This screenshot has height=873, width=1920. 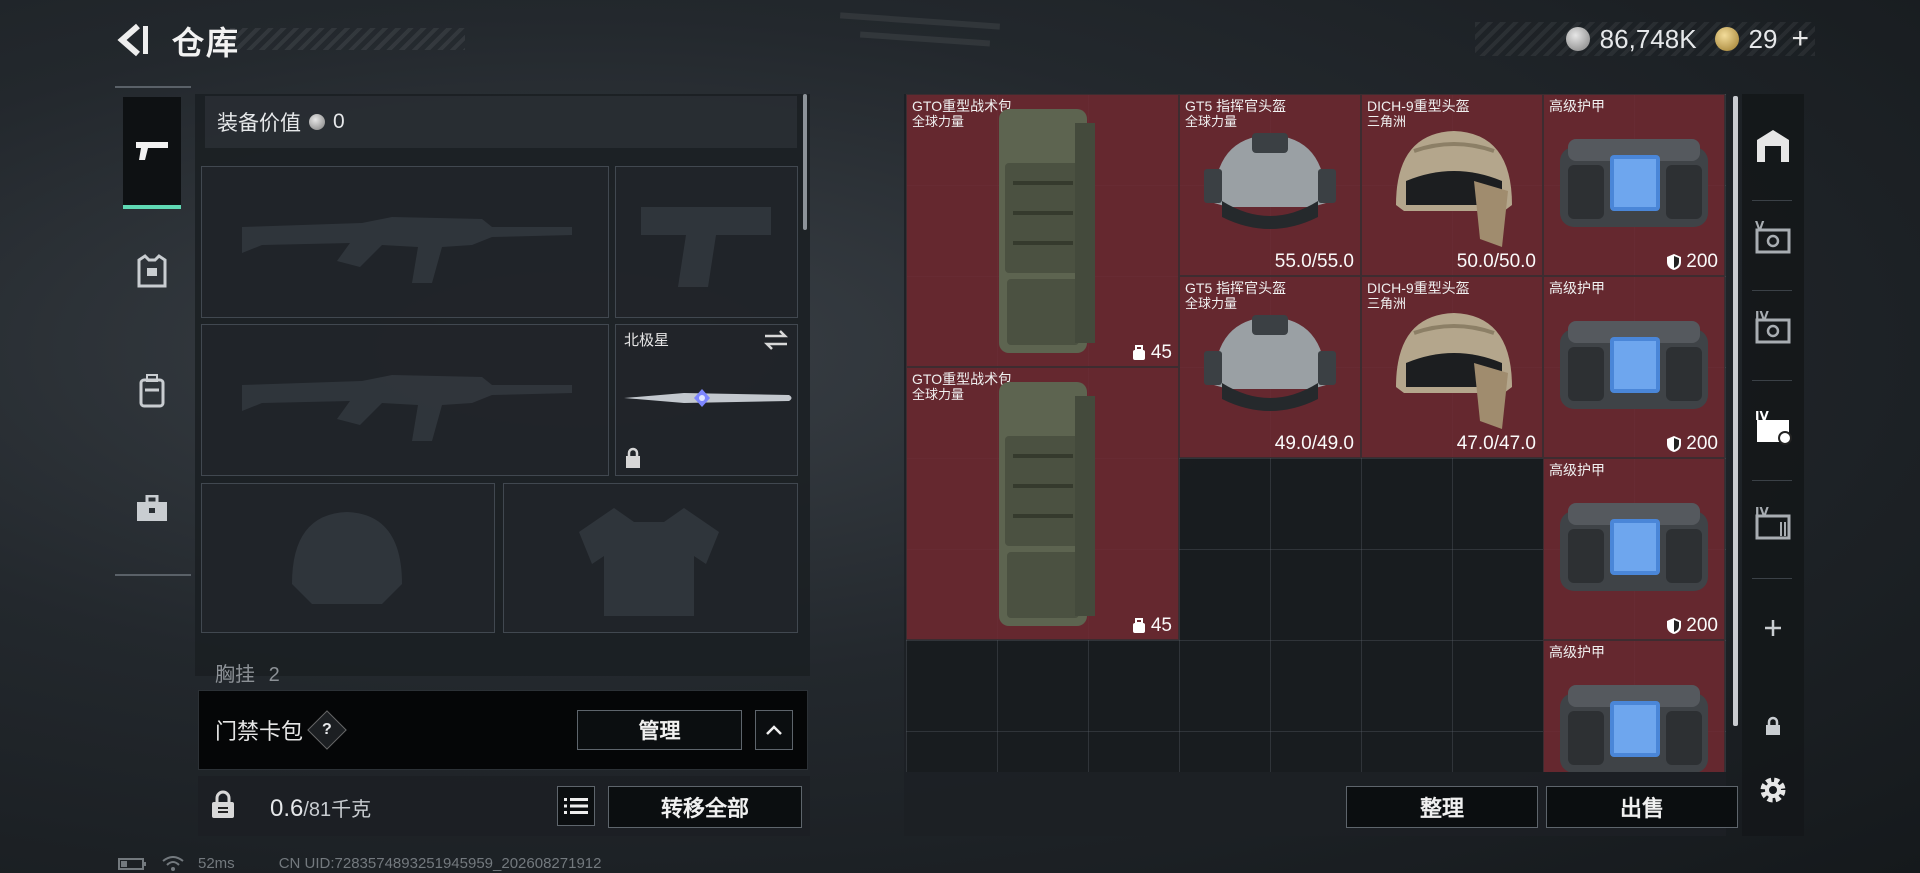 I want to click on add-page-button, so click(x=1773, y=628).